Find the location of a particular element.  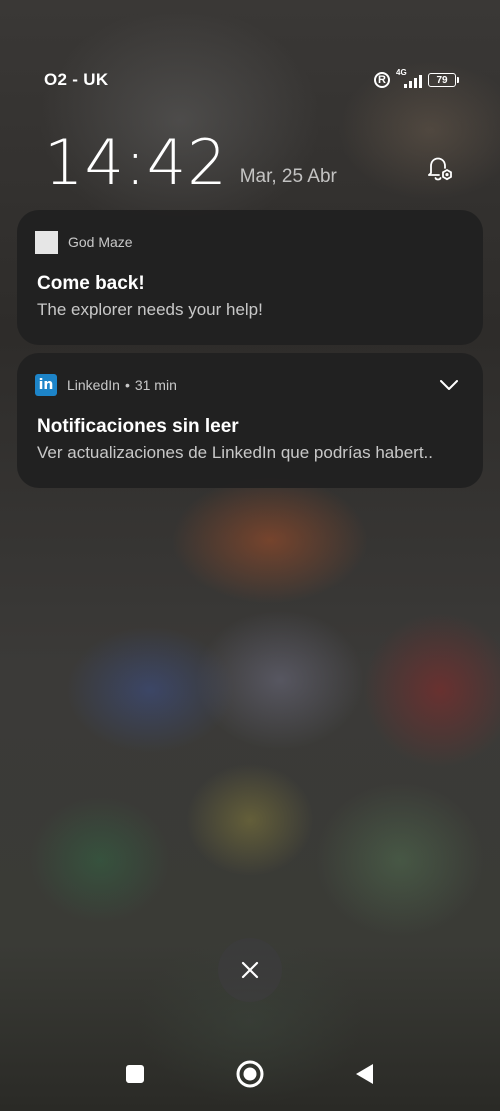

close-icon is located at coordinates (250, 970).